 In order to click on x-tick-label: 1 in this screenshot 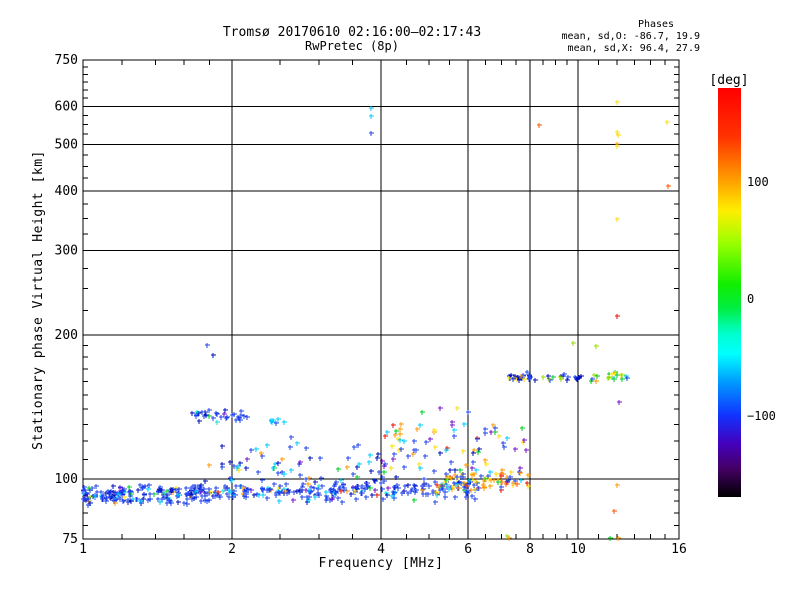, I will do `click(83, 549)`.